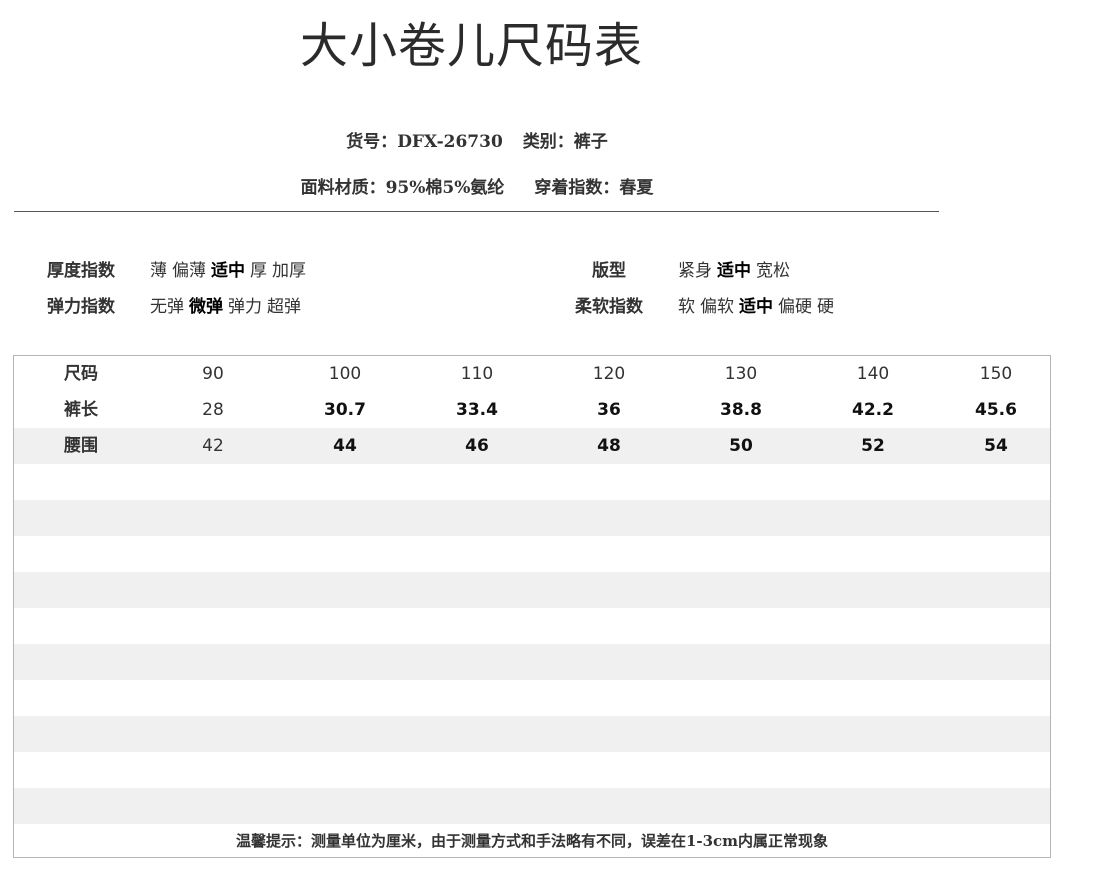 The height and width of the screenshot is (884, 1095). I want to click on table-cell: 44, so click(345, 446).